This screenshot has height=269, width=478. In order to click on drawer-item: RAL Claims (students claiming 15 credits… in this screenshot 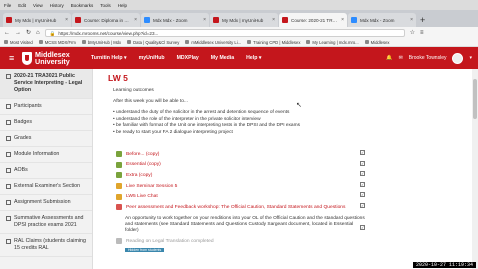, I will do `click(46, 245)`.